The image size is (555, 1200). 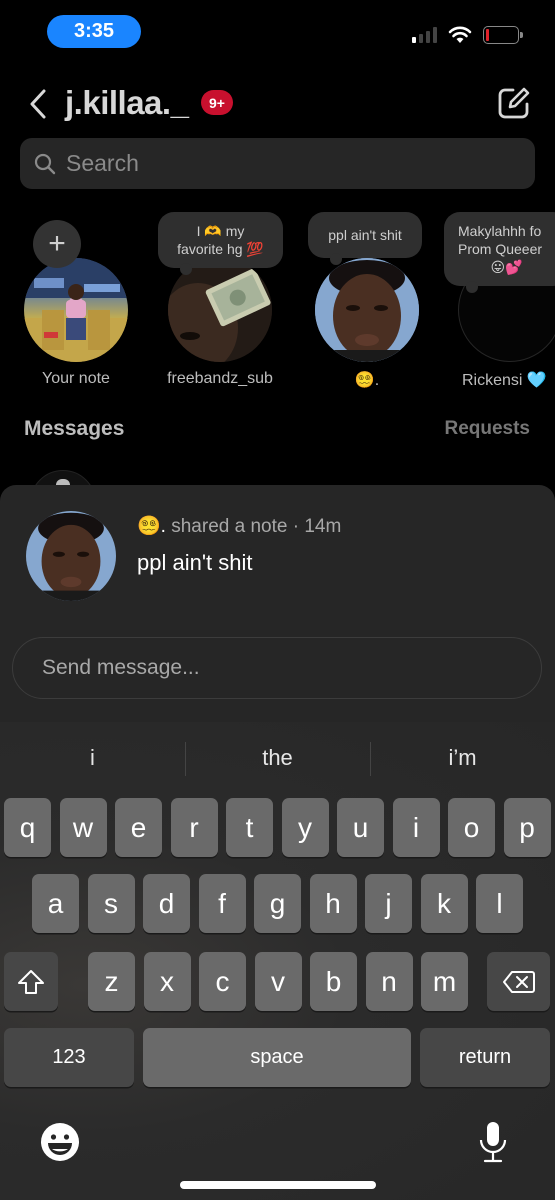 What do you see at coordinates (277, 668) in the screenshot?
I see `send-message-input` at bounding box center [277, 668].